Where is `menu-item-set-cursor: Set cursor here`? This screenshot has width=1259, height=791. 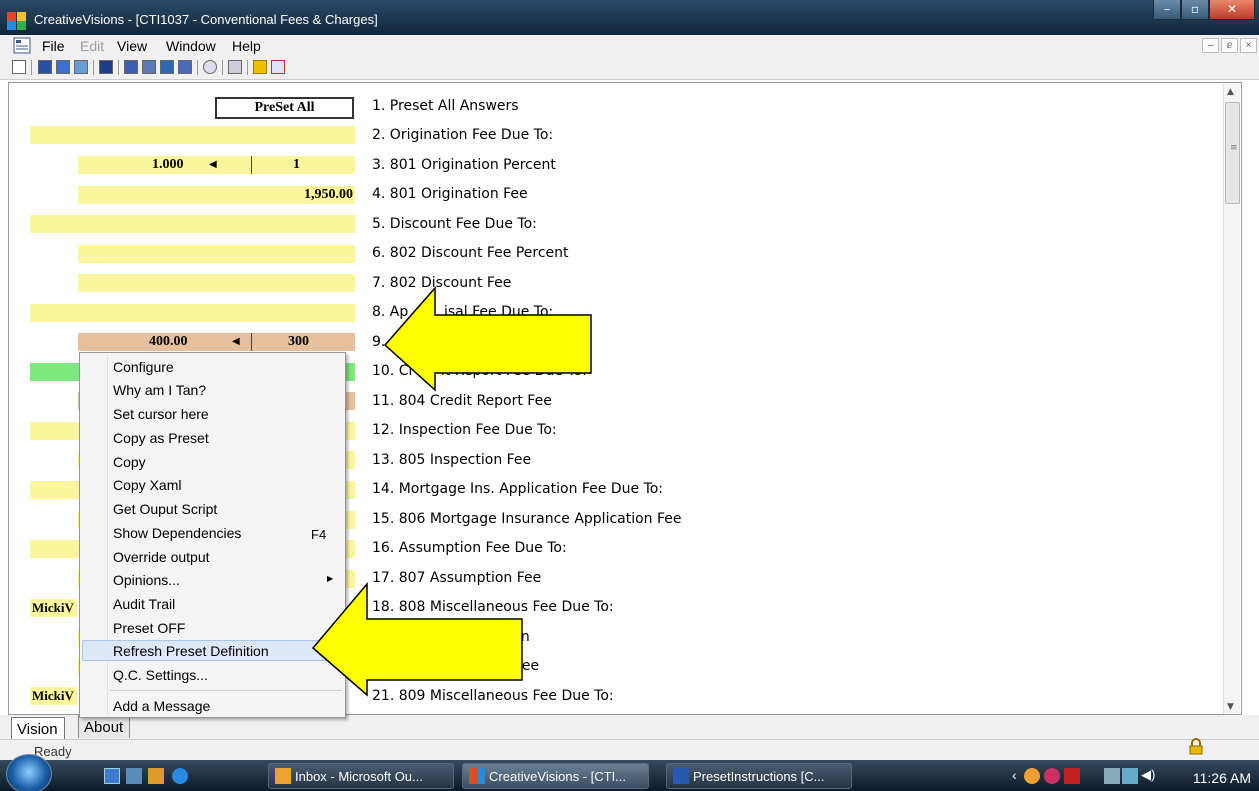 menu-item-set-cursor: Set cursor here is located at coordinates (161, 417).